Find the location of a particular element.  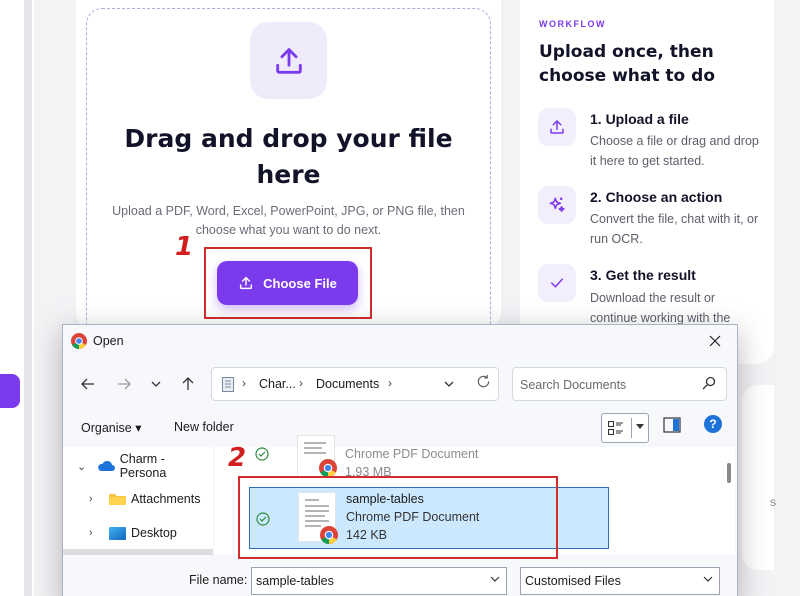

tree-item-label: Desktop is located at coordinates (154, 533).